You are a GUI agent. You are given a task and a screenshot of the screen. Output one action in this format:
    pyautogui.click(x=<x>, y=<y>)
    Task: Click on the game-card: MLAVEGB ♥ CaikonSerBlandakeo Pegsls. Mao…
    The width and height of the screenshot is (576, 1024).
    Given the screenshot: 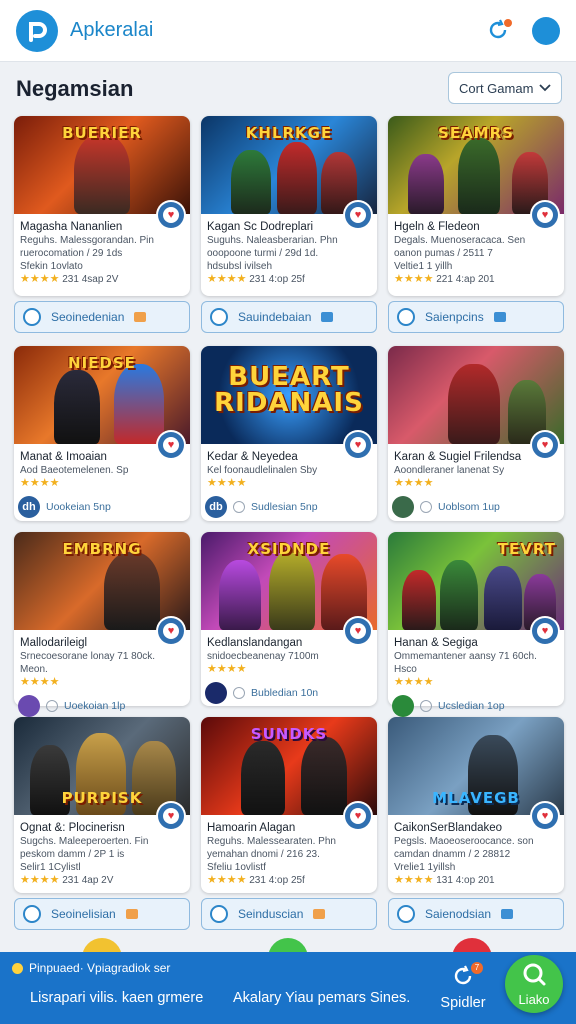 What is the action you would take?
    pyautogui.click(x=476, y=805)
    